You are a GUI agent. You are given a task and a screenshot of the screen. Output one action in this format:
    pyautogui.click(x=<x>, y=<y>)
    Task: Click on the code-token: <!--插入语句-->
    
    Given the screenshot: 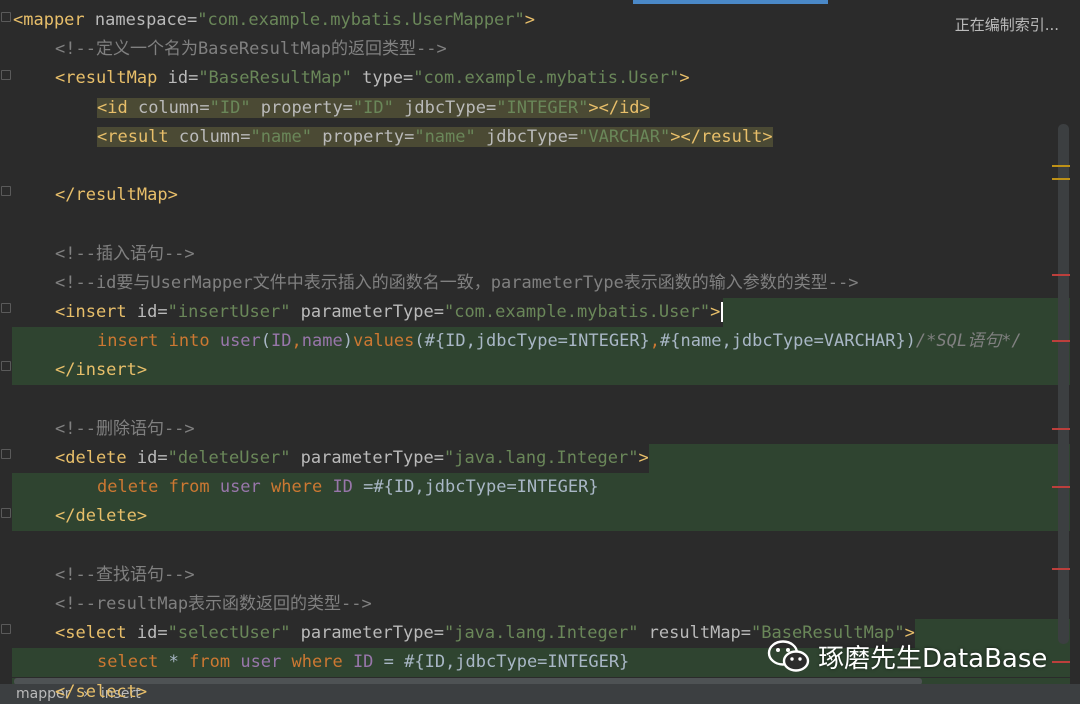 What is the action you would take?
    pyautogui.click(x=125, y=253)
    